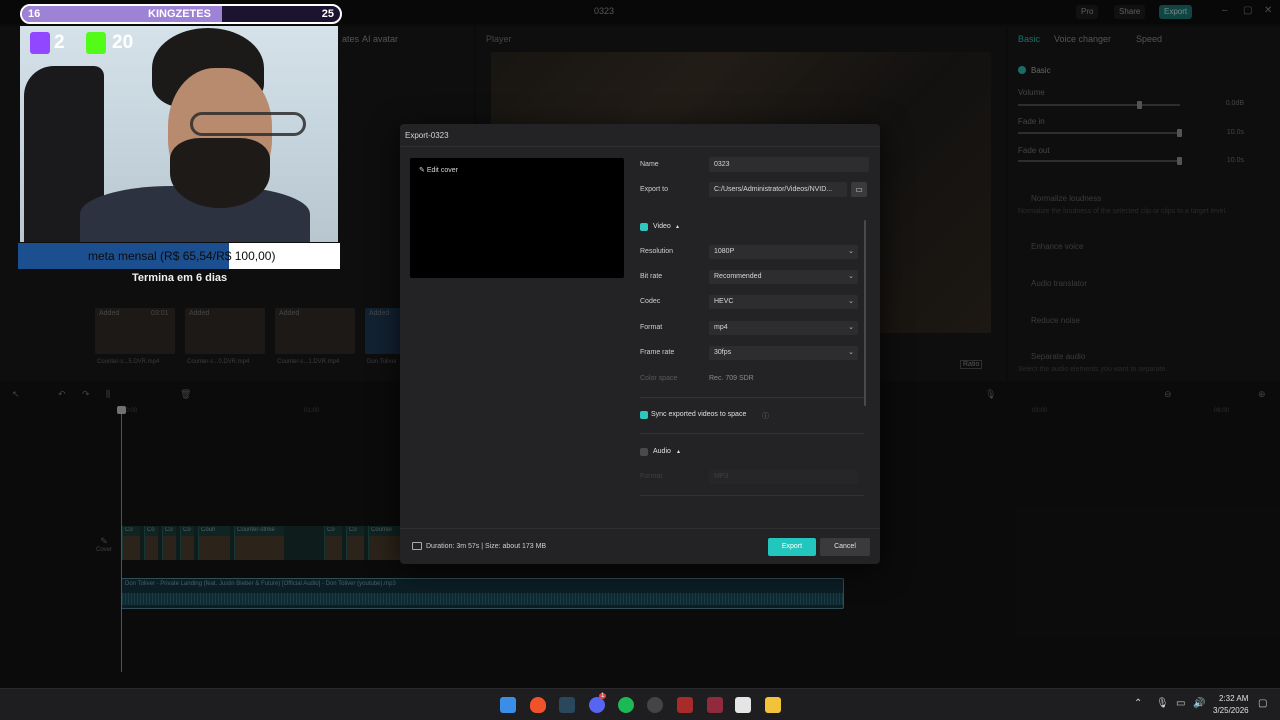  Describe the element at coordinates (662, 451) in the screenshot. I see `audio-section-label: Audio` at that location.